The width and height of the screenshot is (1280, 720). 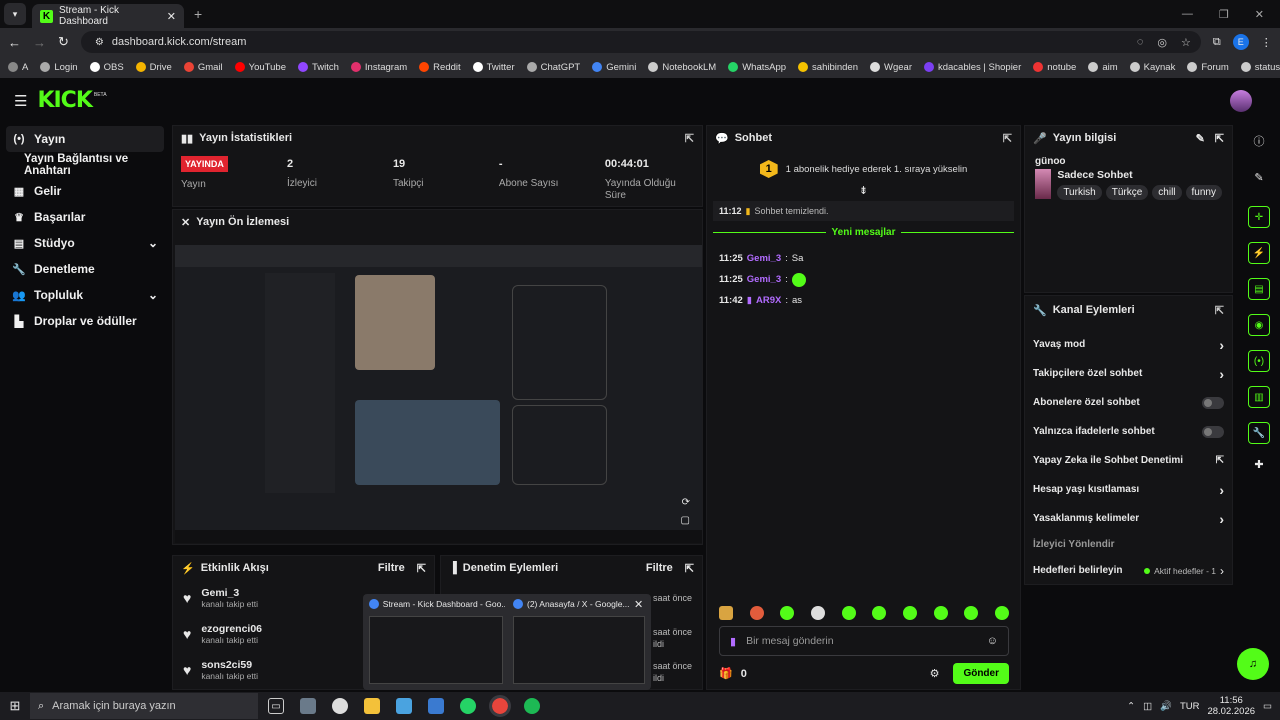 I want to click on bookmark-item: OBS, so click(x=106, y=67).